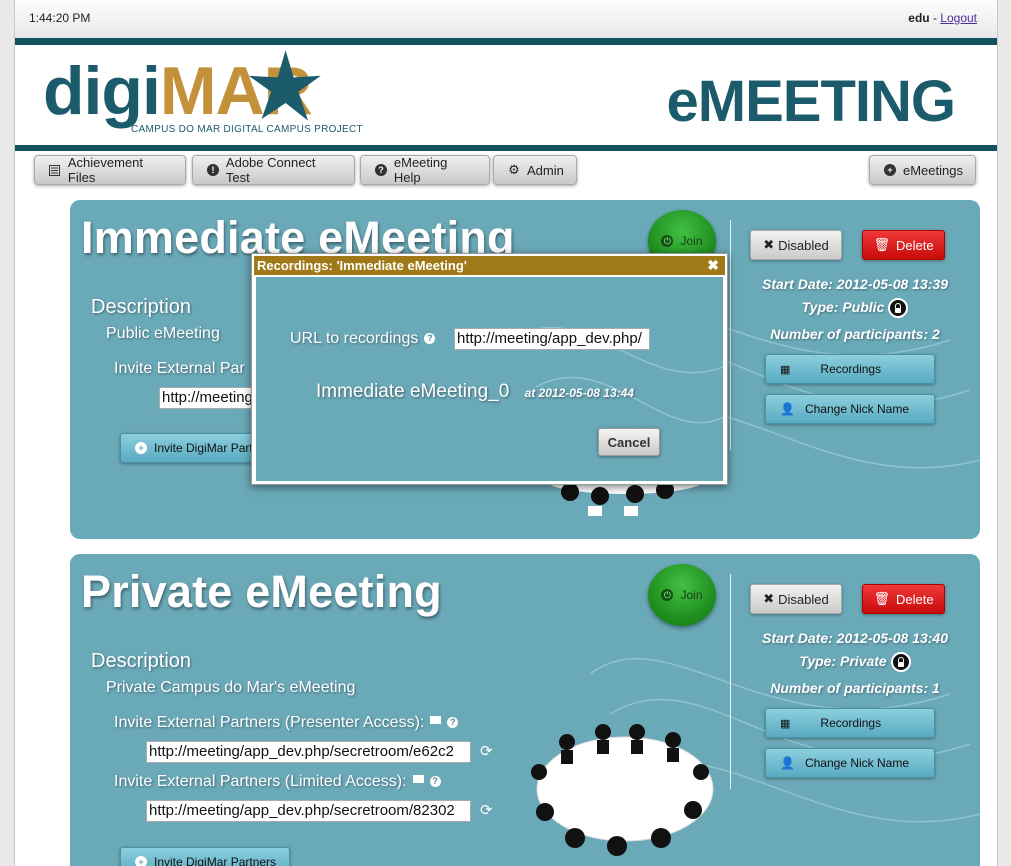 The width and height of the screenshot is (1011, 866). Describe the element at coordinates (213, 170) in the screenshot. I see `exclamation-icon: !` at that location.